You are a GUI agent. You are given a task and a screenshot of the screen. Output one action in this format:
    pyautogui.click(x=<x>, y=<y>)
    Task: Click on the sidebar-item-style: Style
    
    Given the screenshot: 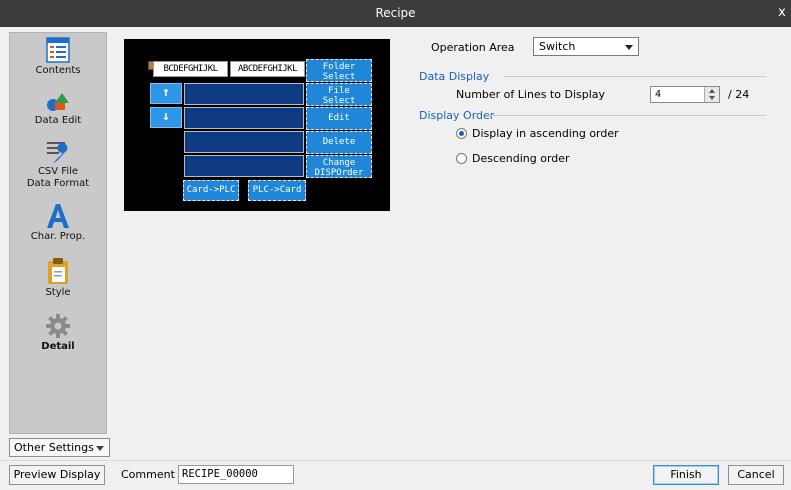 What is the action you would take?
    pyautogui.click(x=58, y=278)
    